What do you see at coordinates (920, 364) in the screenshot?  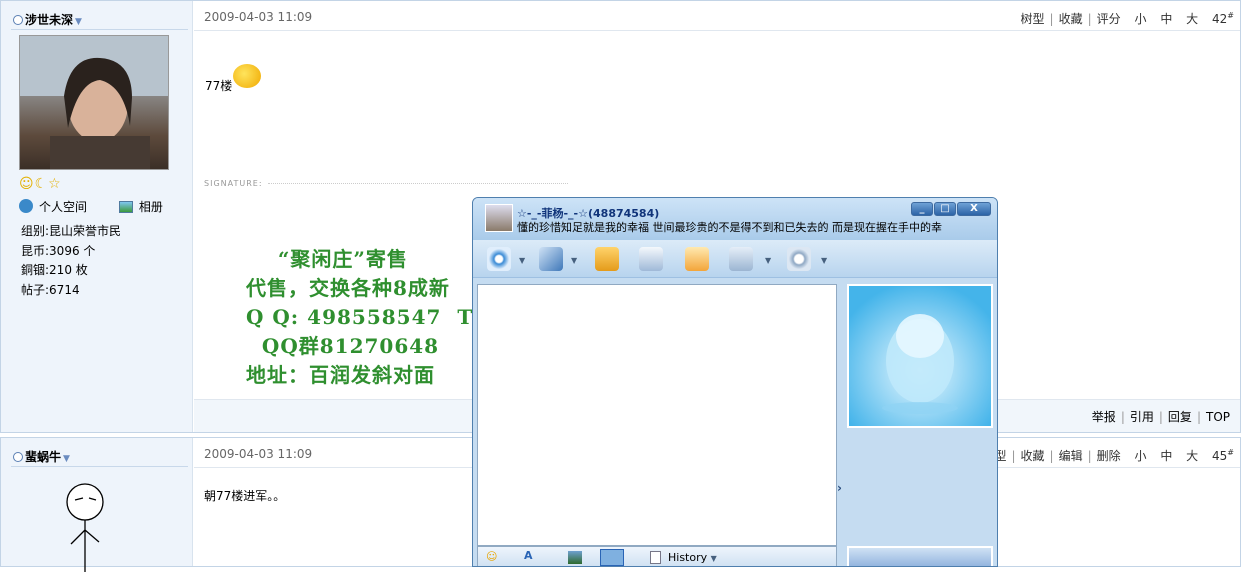 I see `qq-penguin-icon` at bounding box center [920, 364].